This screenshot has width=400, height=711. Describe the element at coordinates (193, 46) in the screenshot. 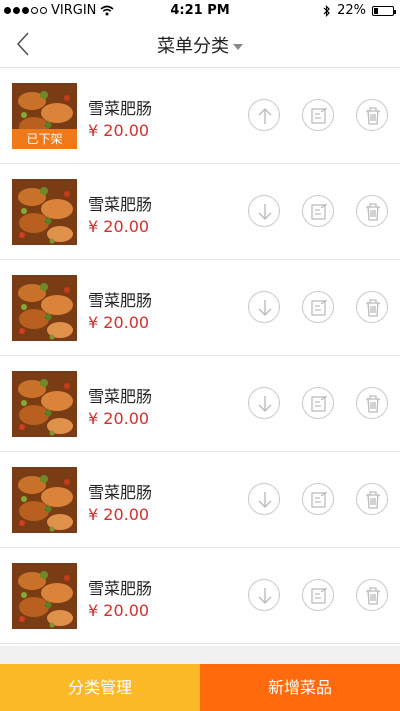

I see `page-title: 菜单分类` at that location.